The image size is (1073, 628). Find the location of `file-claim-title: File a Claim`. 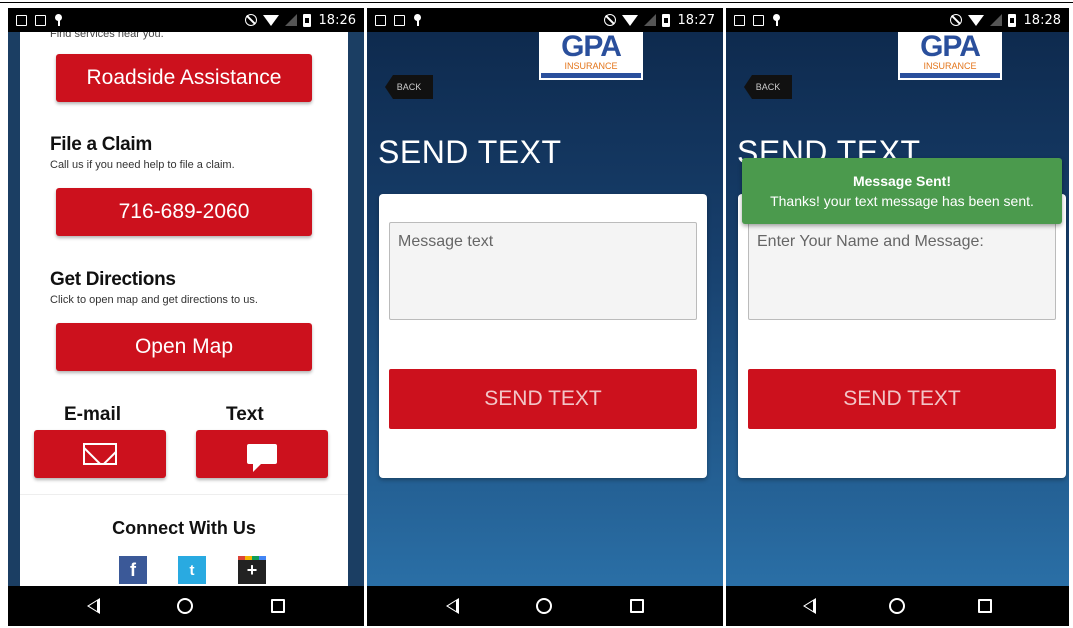

file-claim-title: File a Claim is located at coordinates (101, 144).